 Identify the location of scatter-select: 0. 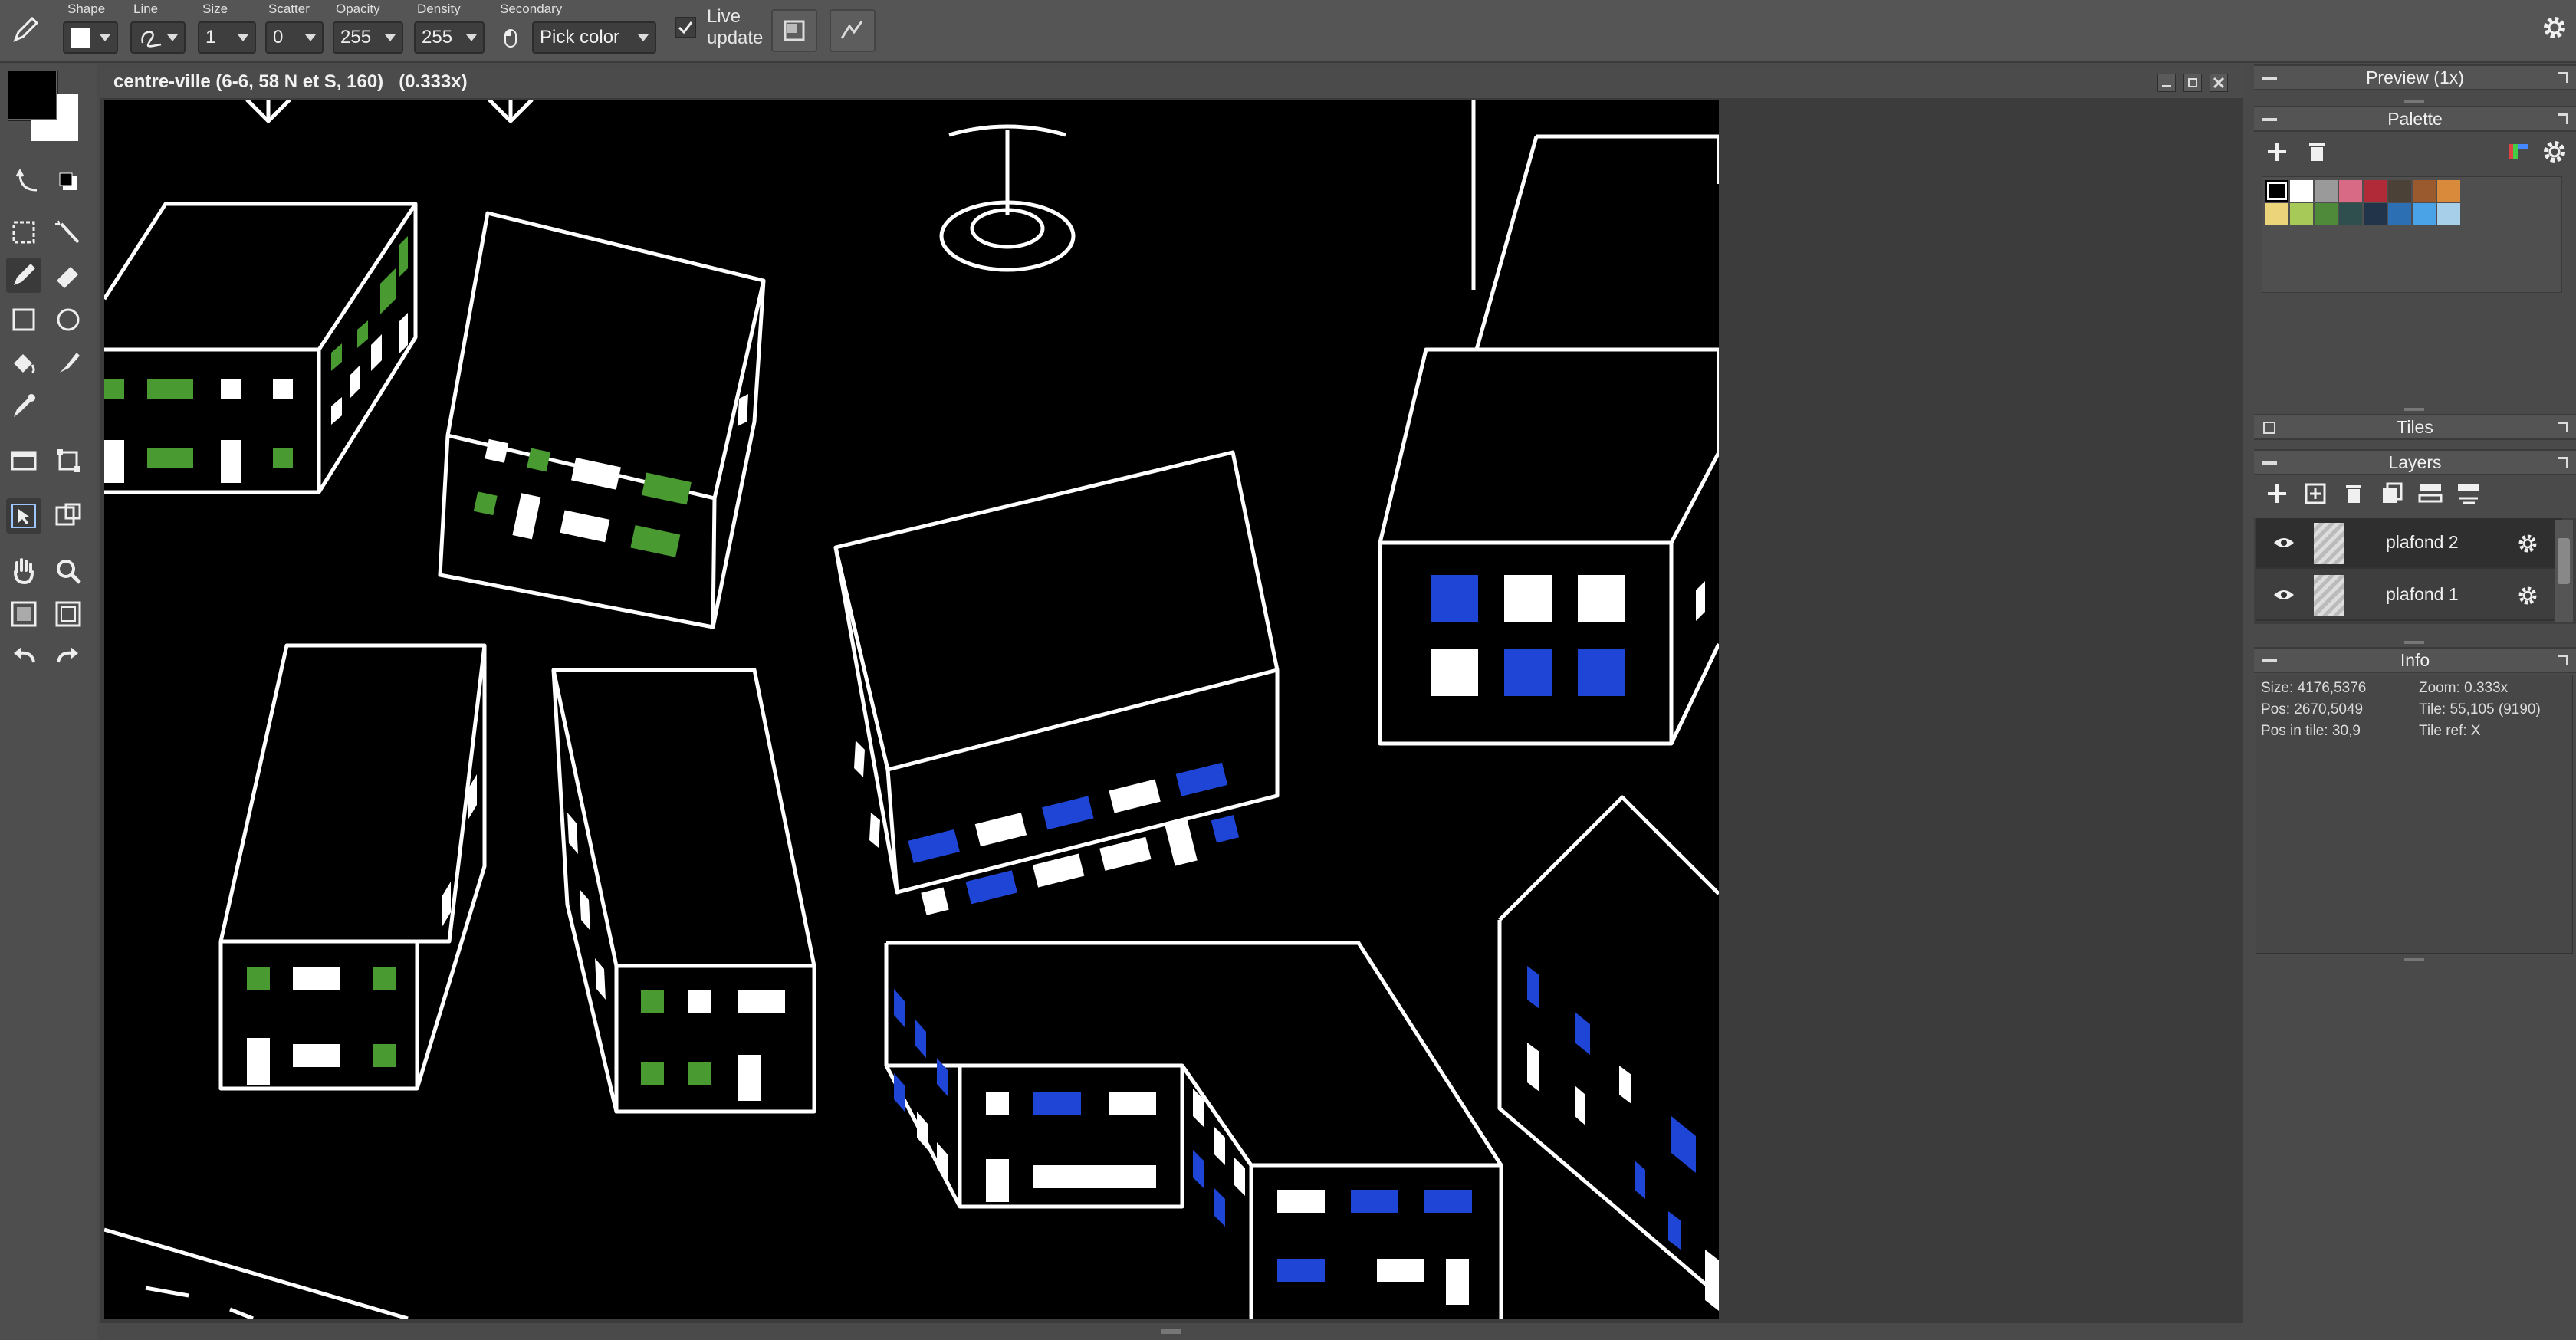
(294, 37).